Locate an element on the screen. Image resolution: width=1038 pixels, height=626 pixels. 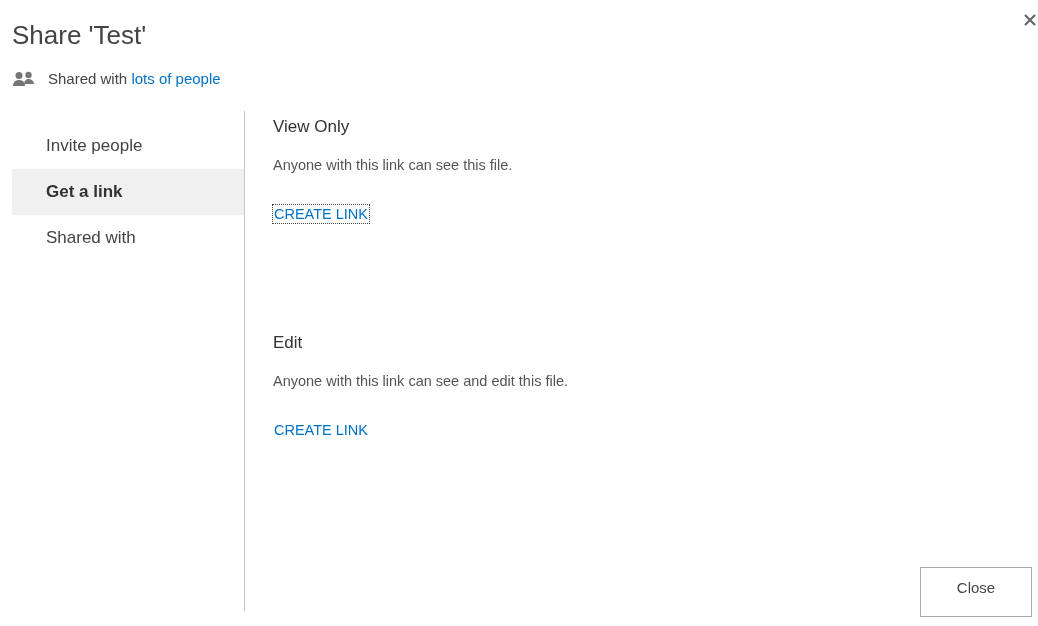
section-heading: View Only is located at coordinates (312, 127).